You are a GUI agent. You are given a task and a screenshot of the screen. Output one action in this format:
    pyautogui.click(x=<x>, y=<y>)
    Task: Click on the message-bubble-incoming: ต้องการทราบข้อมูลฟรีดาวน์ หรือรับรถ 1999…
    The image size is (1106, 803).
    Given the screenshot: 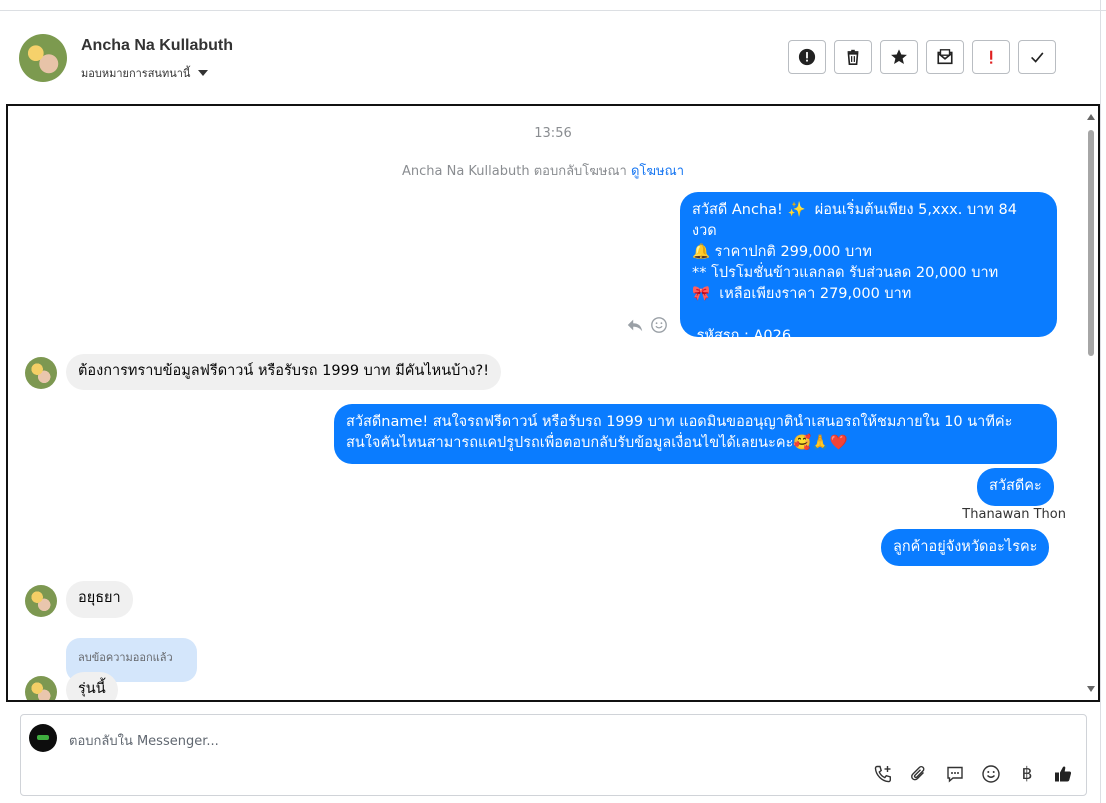 What is the action you would take?
    pyautogui.click(x=284, y=372)
    